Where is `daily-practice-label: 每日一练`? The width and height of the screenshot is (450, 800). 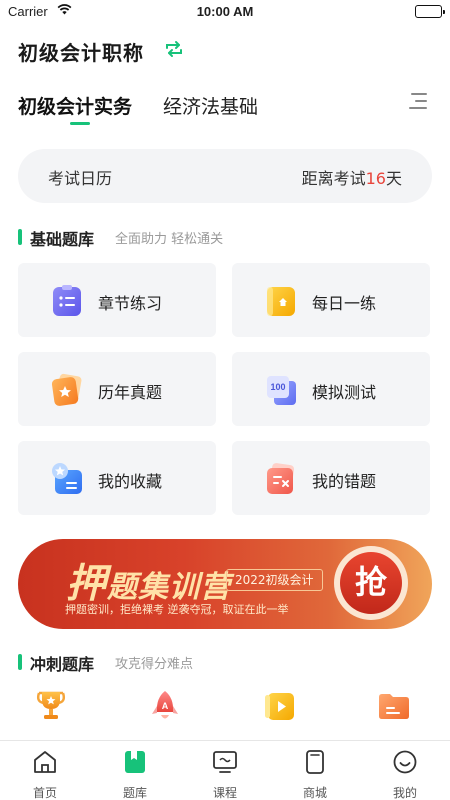 daily-practice-label: 每日一练 is located at coordinates (344, 303).